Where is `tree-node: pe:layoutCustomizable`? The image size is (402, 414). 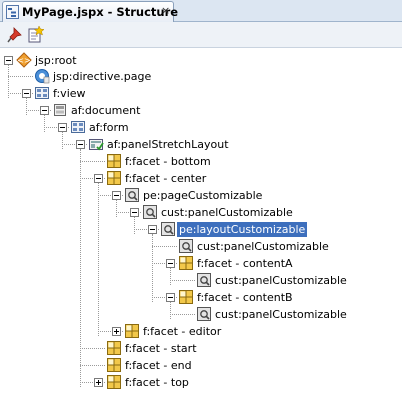 tree-node: pe:layoutCustomizable is located at coordinates (201, 229).